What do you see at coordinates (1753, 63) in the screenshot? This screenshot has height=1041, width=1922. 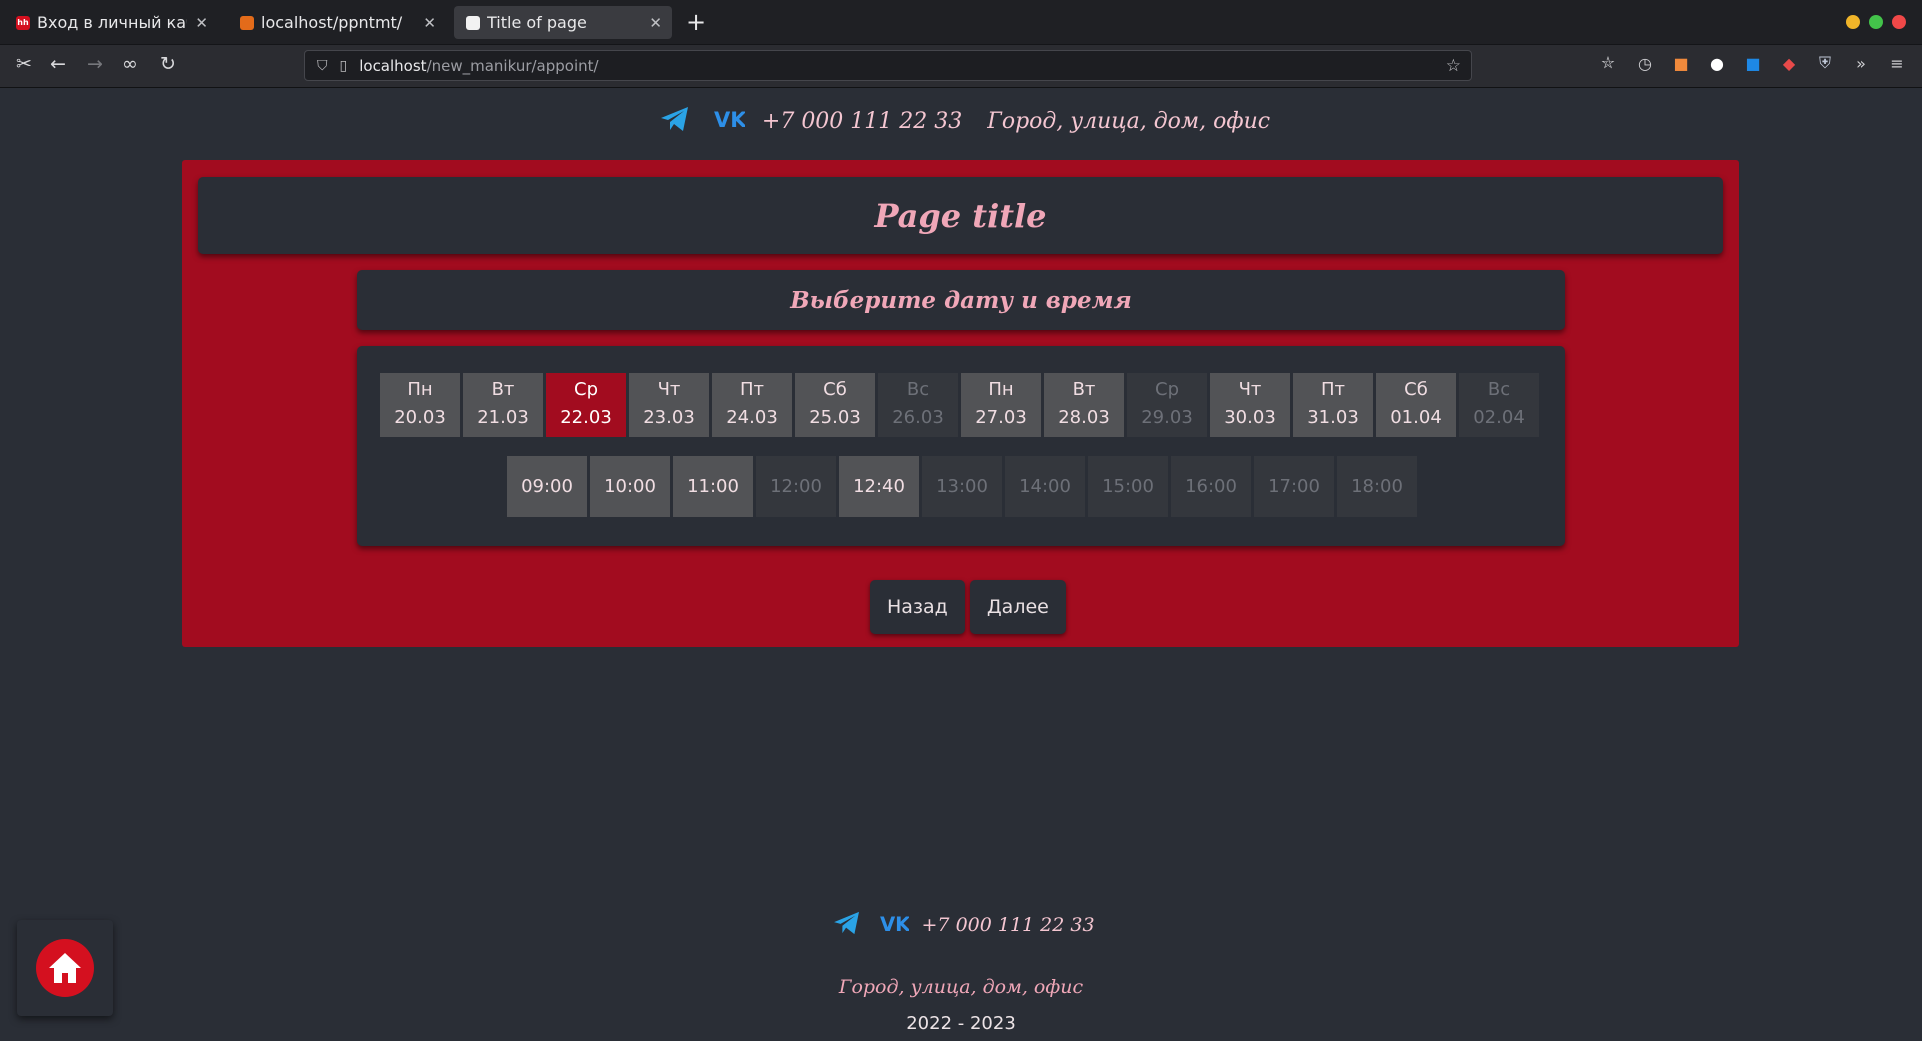 I see `skype-extension-icon: ■` at bounding box center [1753, 63].